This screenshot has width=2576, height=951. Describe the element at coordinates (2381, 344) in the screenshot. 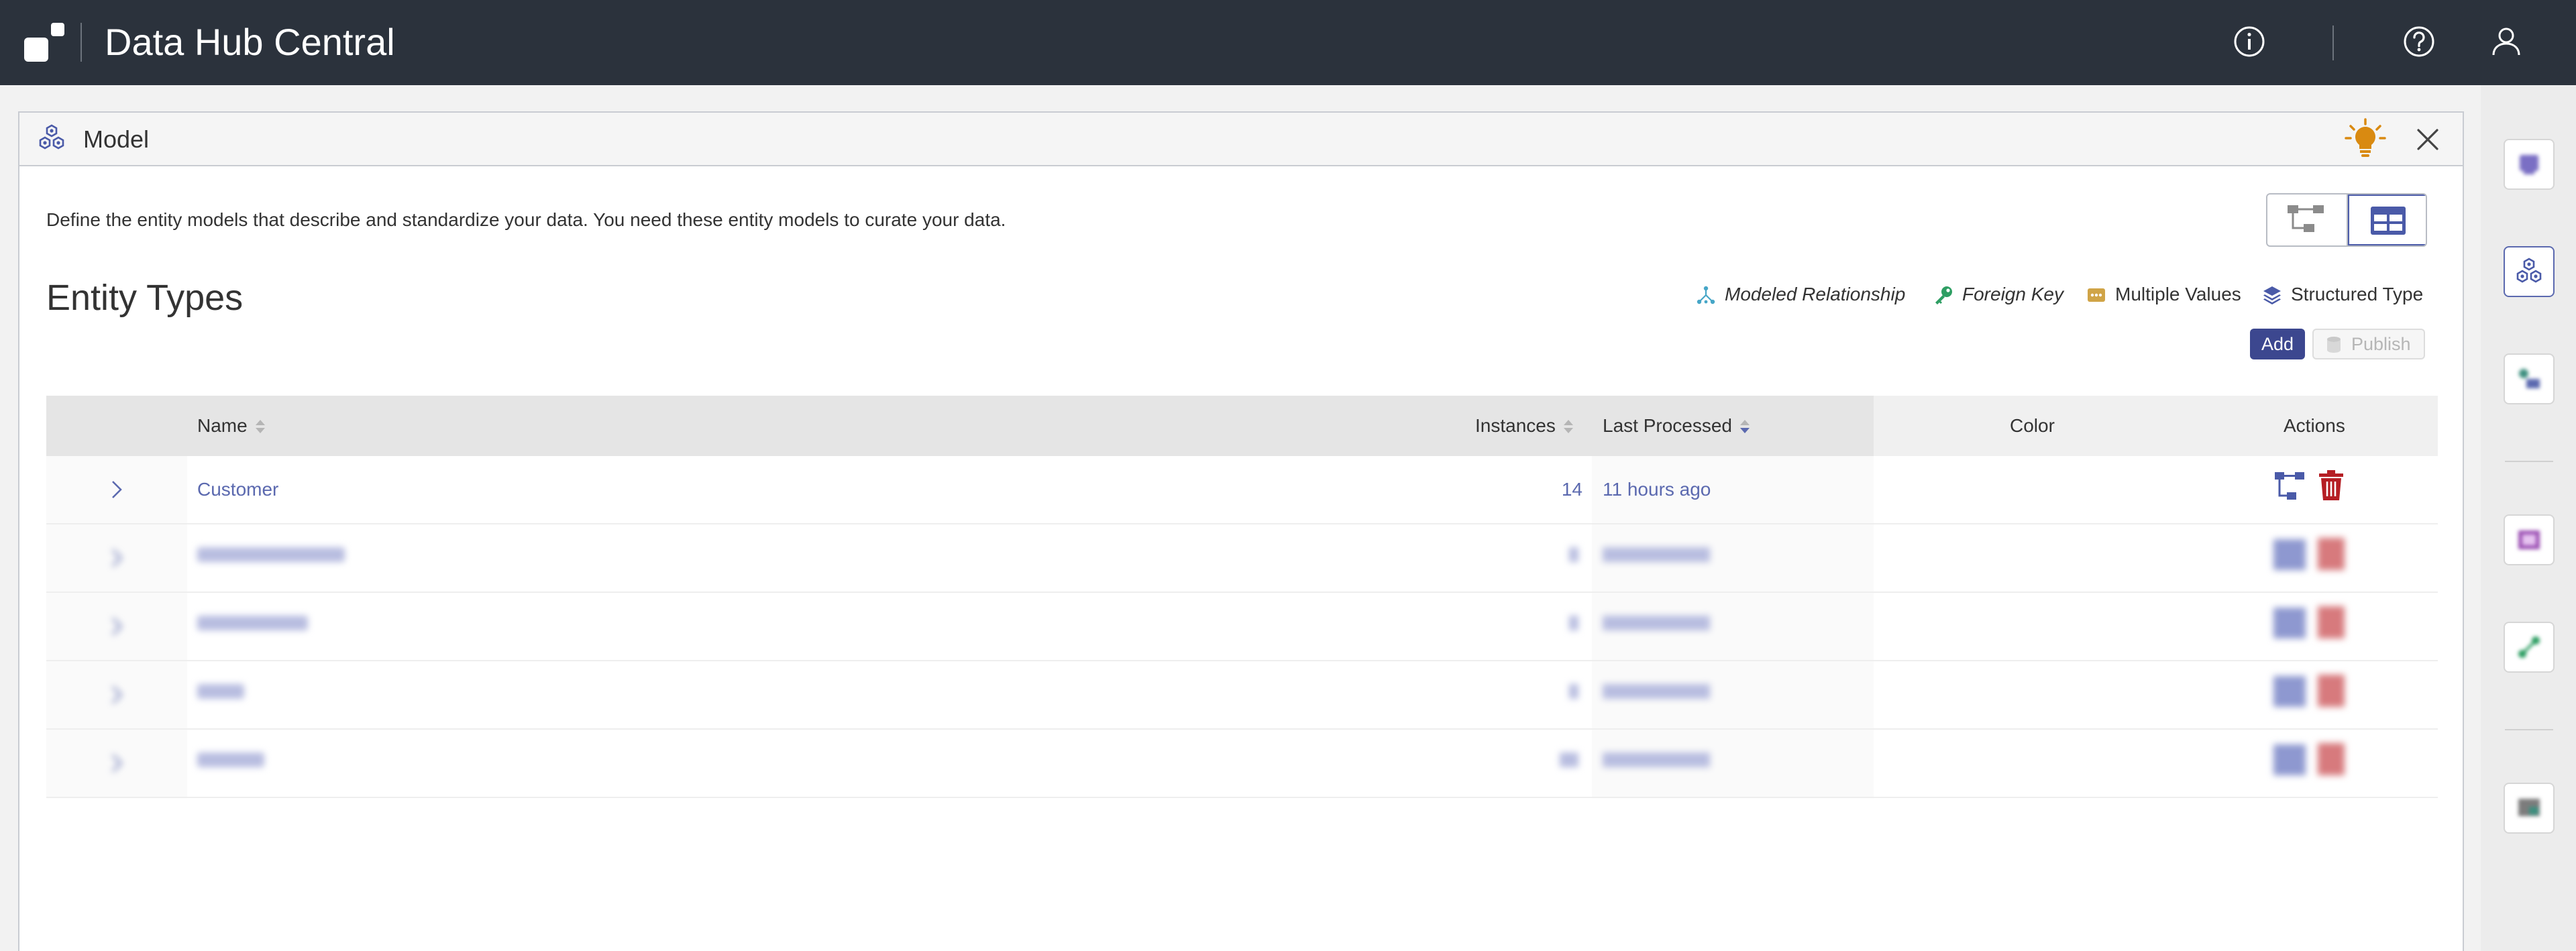

I see `publish-label: Publish` at that location.